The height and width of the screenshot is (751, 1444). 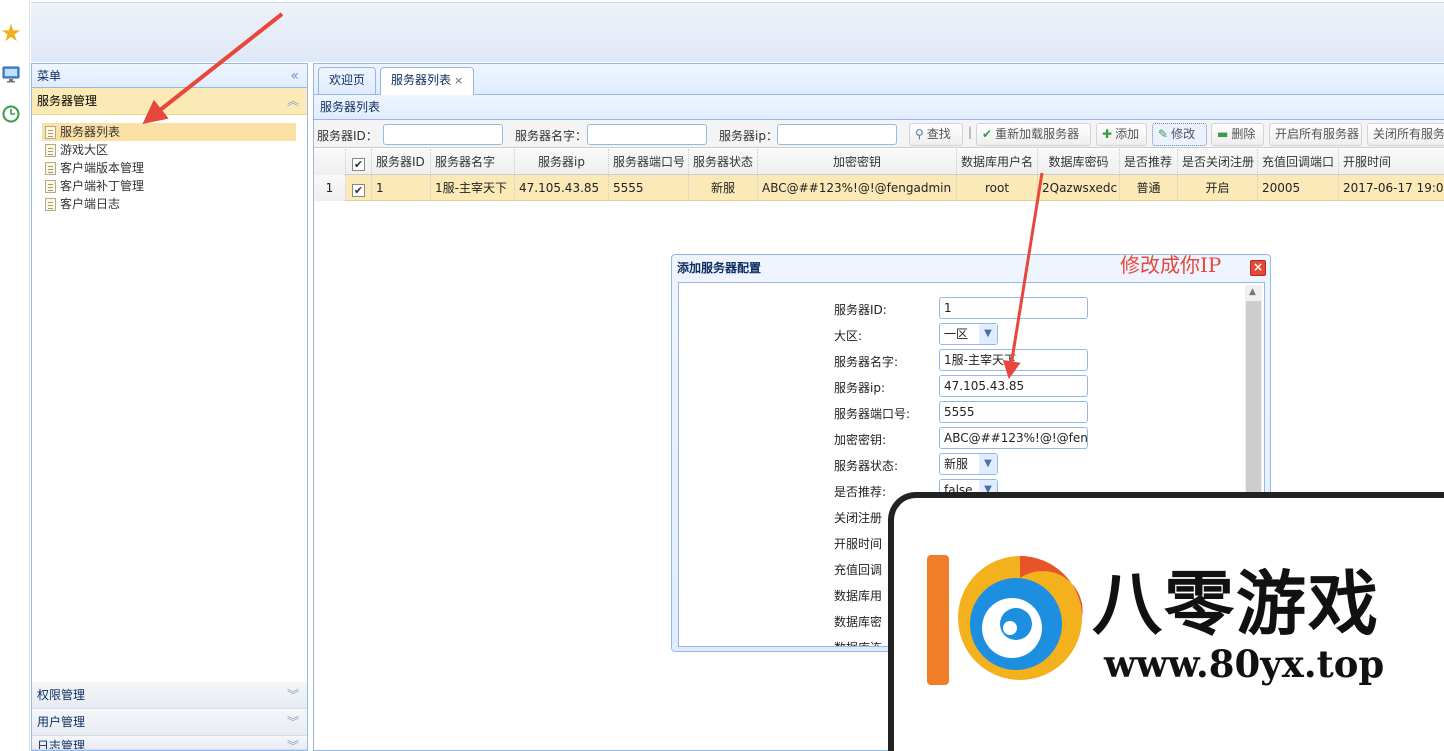 What do you see at coordinates (1236, 604) in the screenshot?
I see `watermark-brand: 八零游戏` at bounding box center [1236, 604].